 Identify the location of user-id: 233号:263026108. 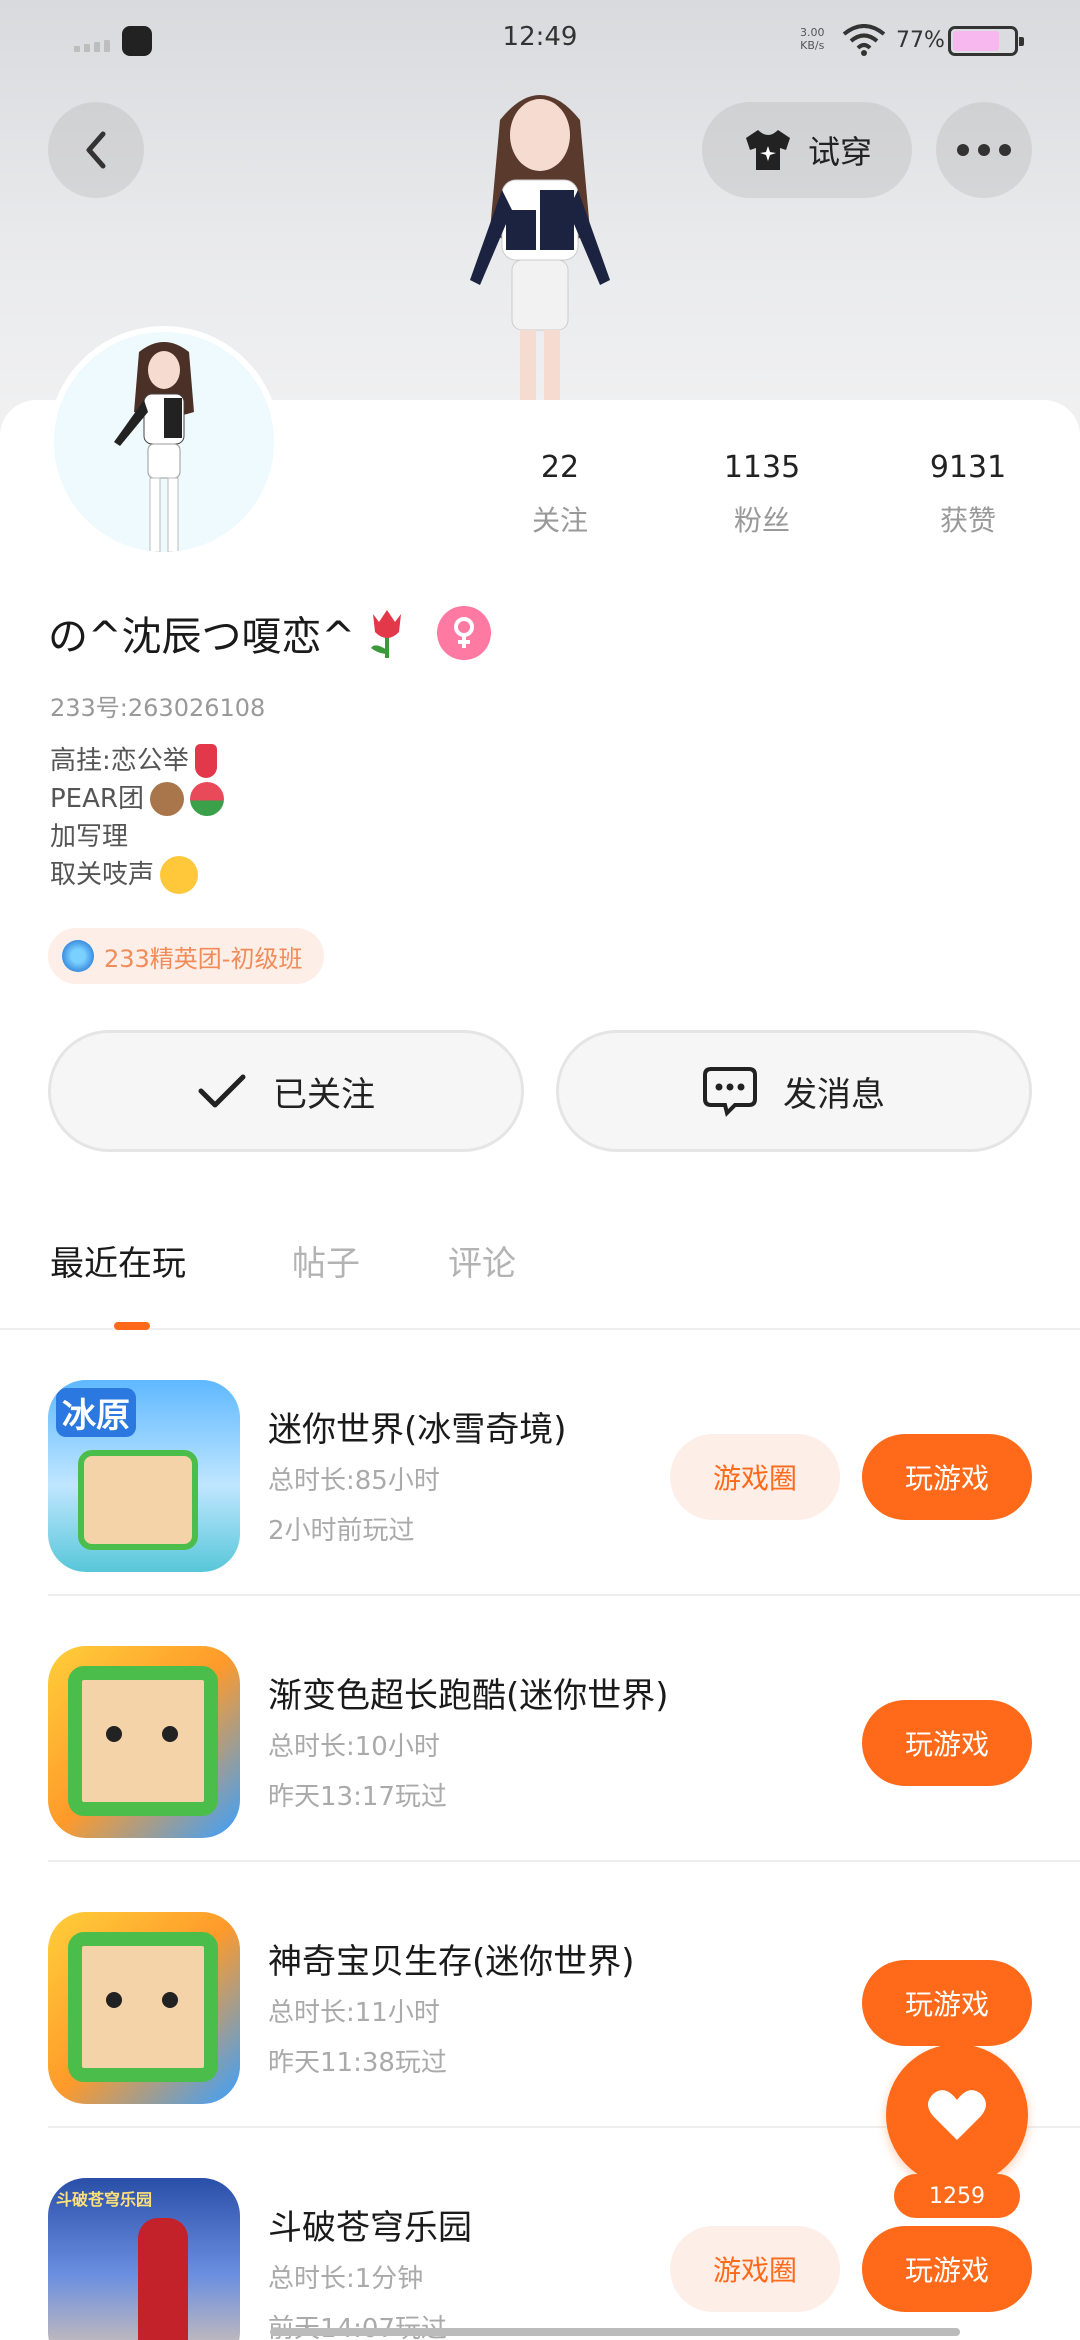
(158, 708).